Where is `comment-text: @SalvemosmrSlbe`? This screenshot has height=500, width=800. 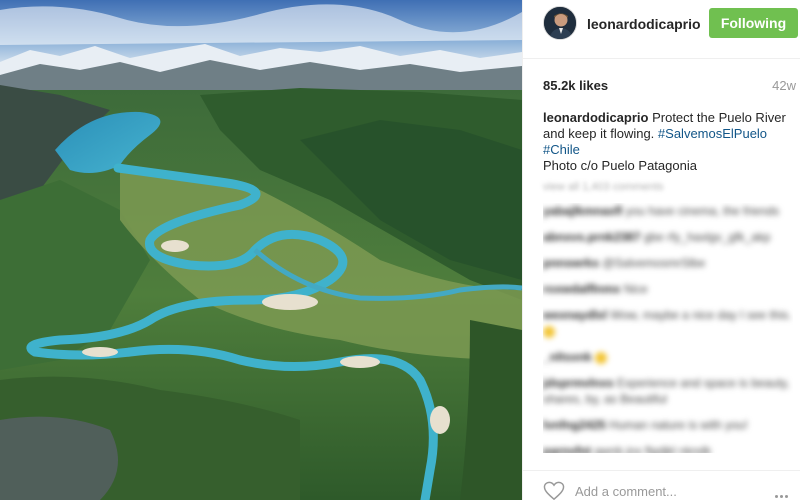 comment-text: @SalvemosmrSlbe is located at coordinates (654, 263).